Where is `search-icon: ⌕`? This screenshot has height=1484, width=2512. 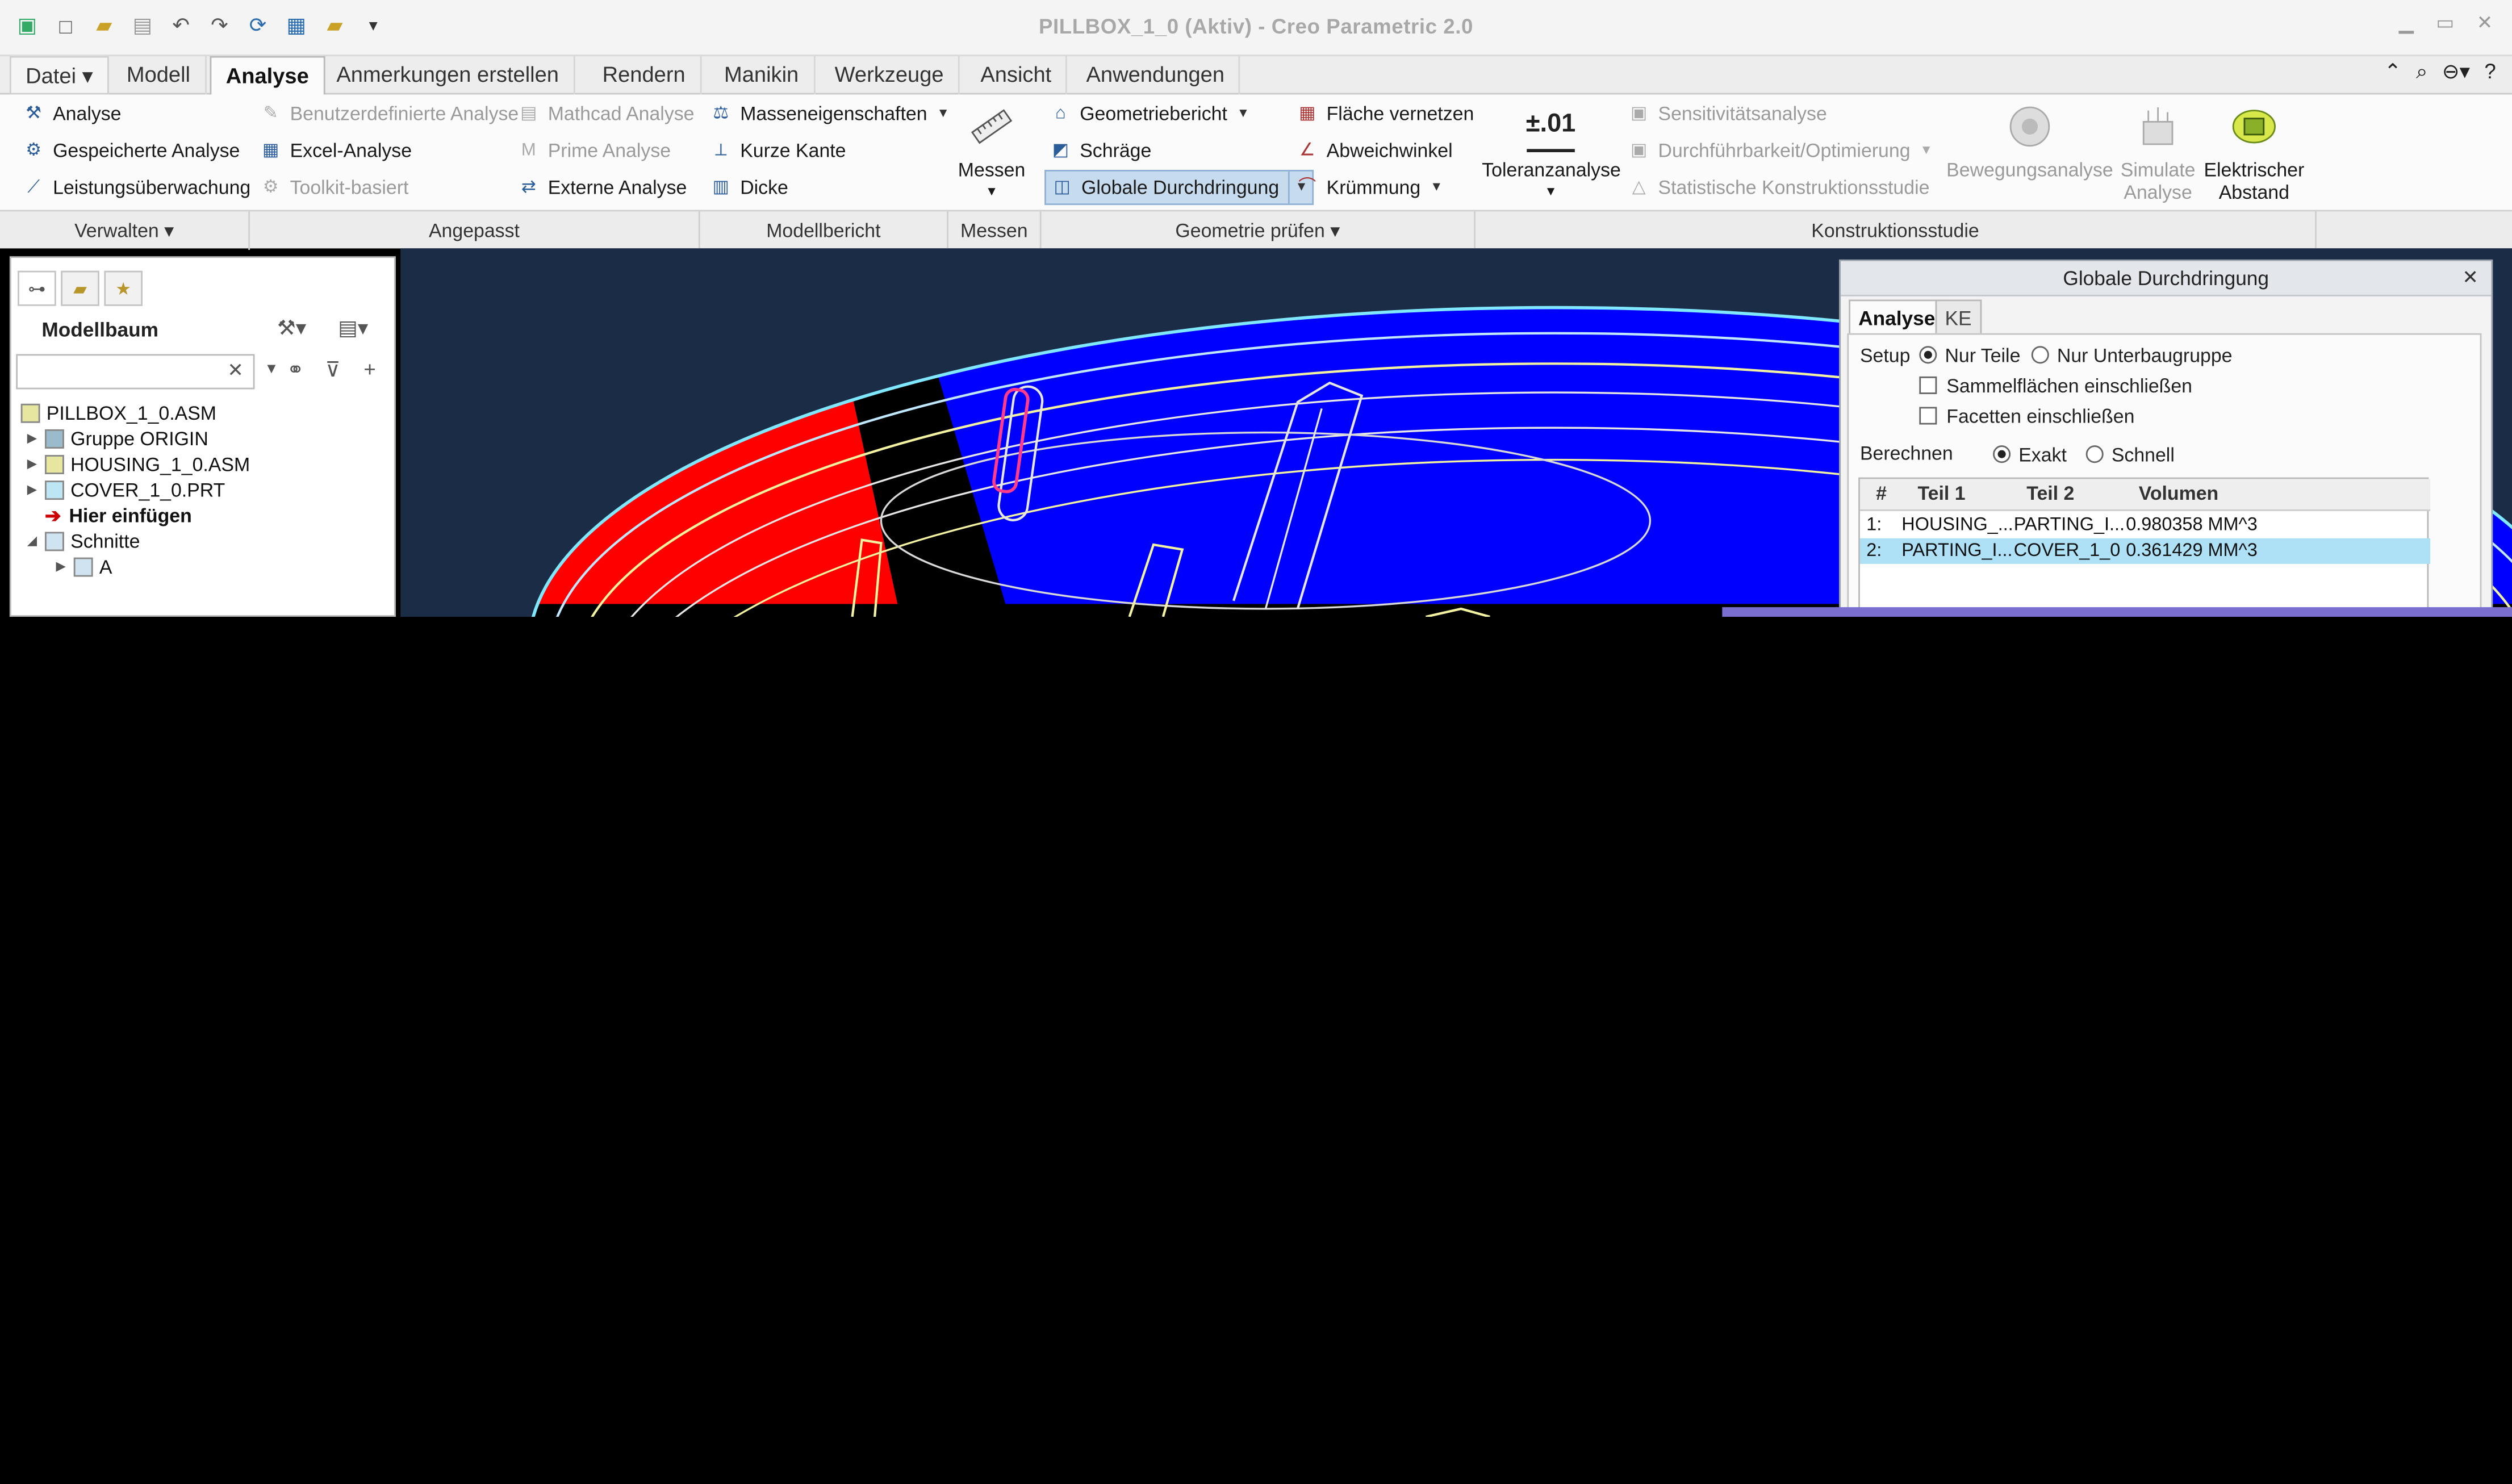
search-icon: ⌕ is located at coordinates (2422, 72).